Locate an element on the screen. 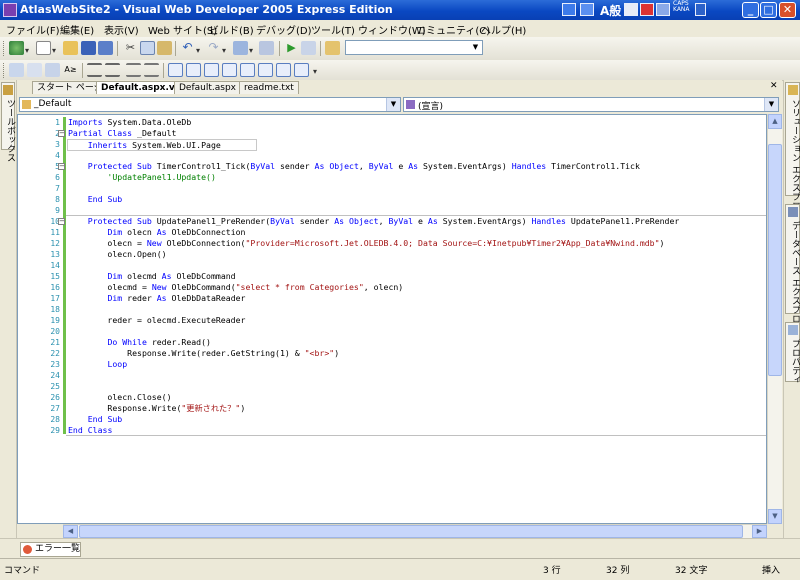 The height and width of the screenshot is (580, 800). vertical-scroll-thumb is located at coordinates (775, 260).